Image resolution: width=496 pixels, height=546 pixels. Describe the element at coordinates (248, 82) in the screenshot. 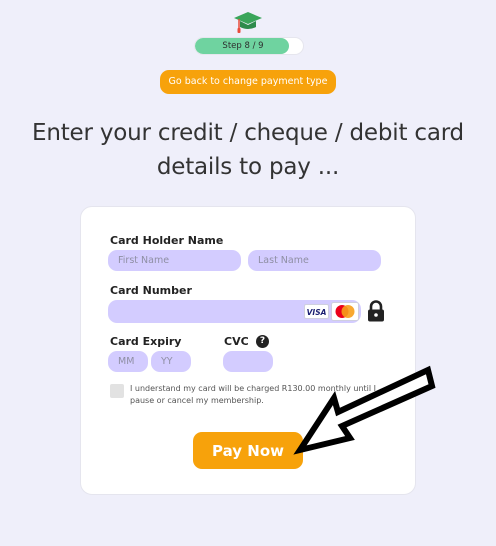

I see `change-payment-type-button: Go back to change payment type` at that location.